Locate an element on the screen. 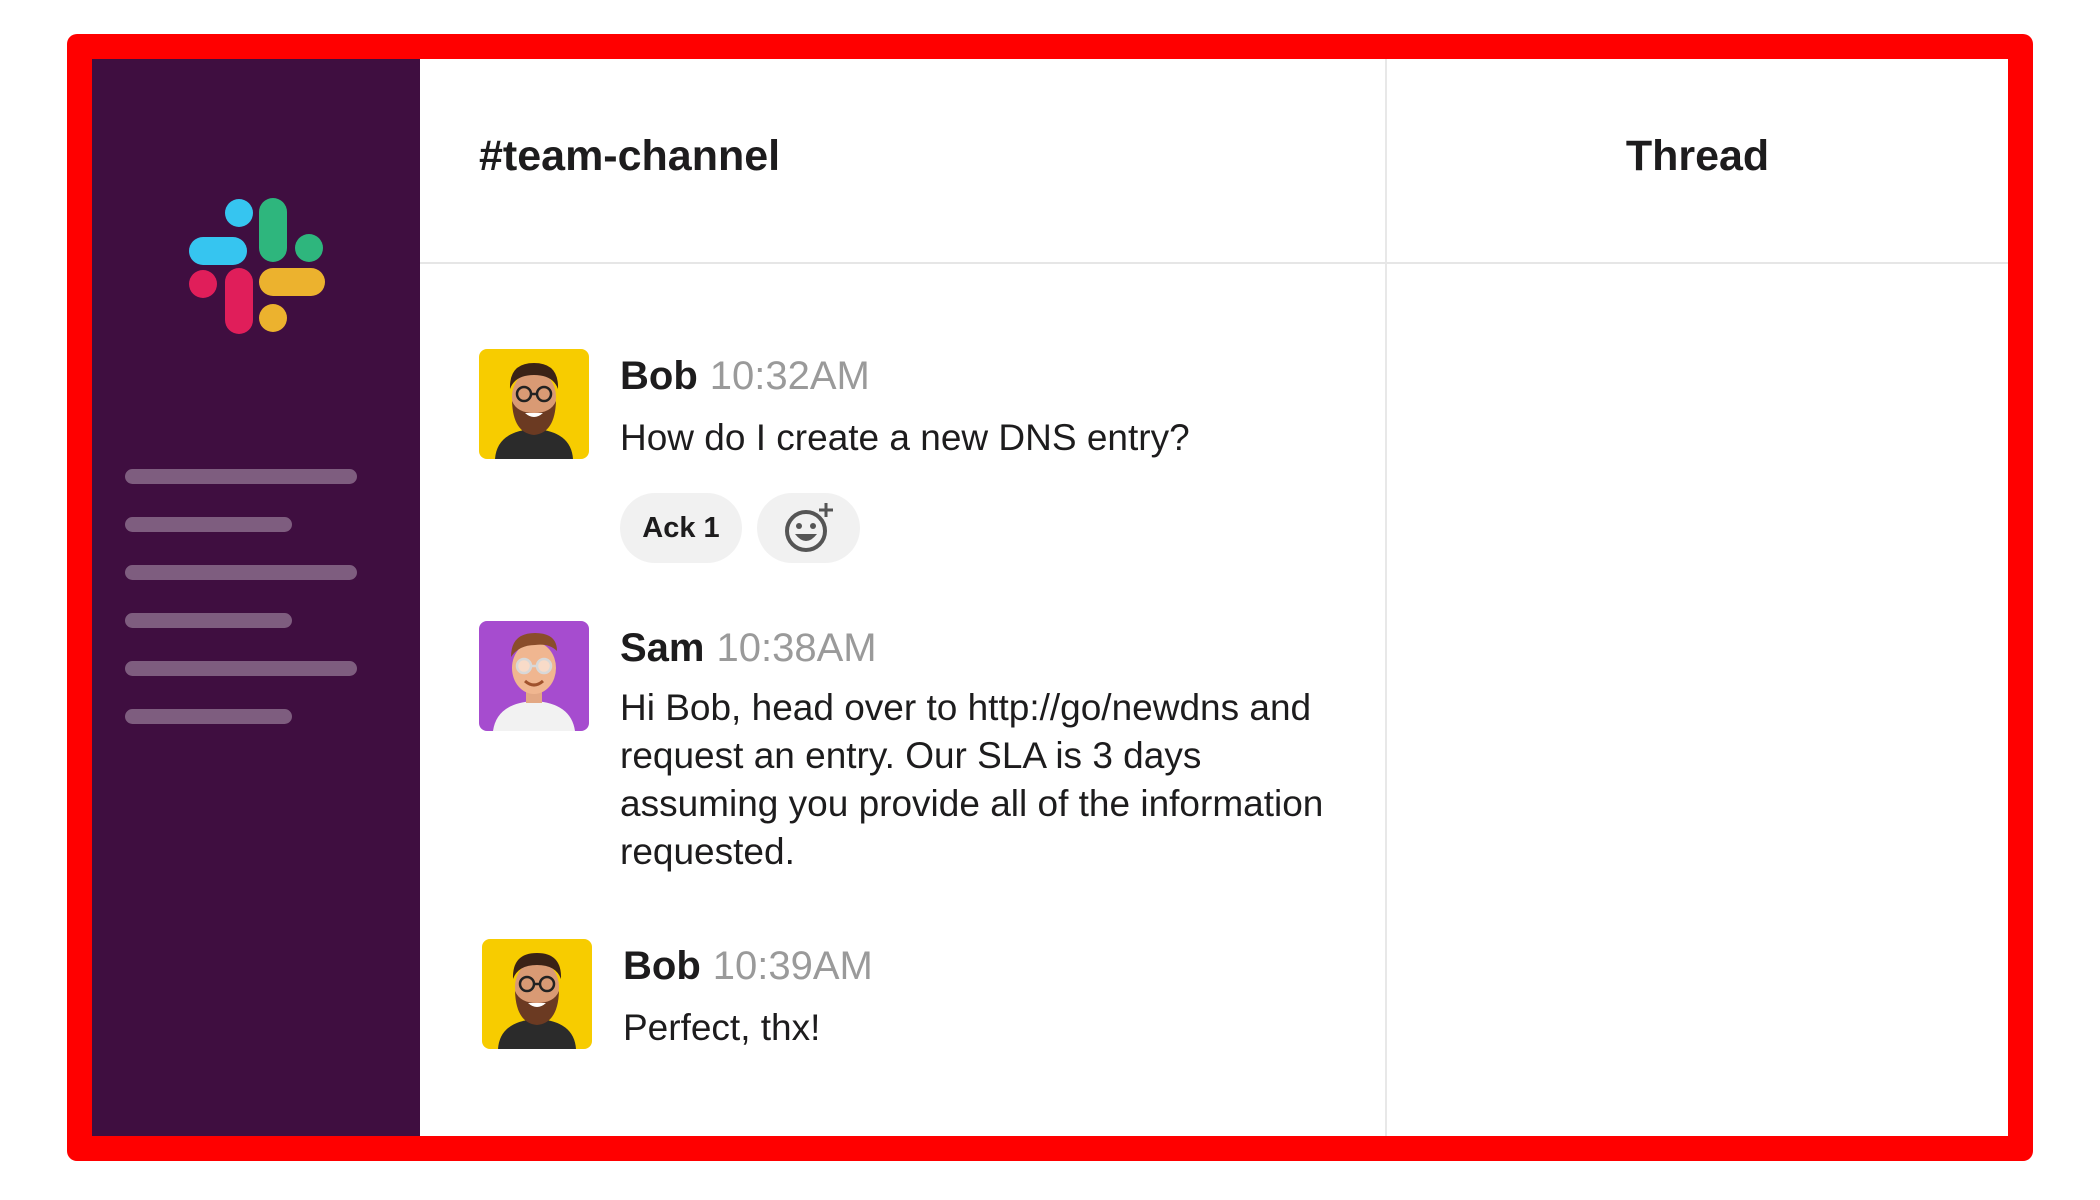 This screenshot has height=1200, width=2100. add-reaction-button is located at coordinates (808, 528).